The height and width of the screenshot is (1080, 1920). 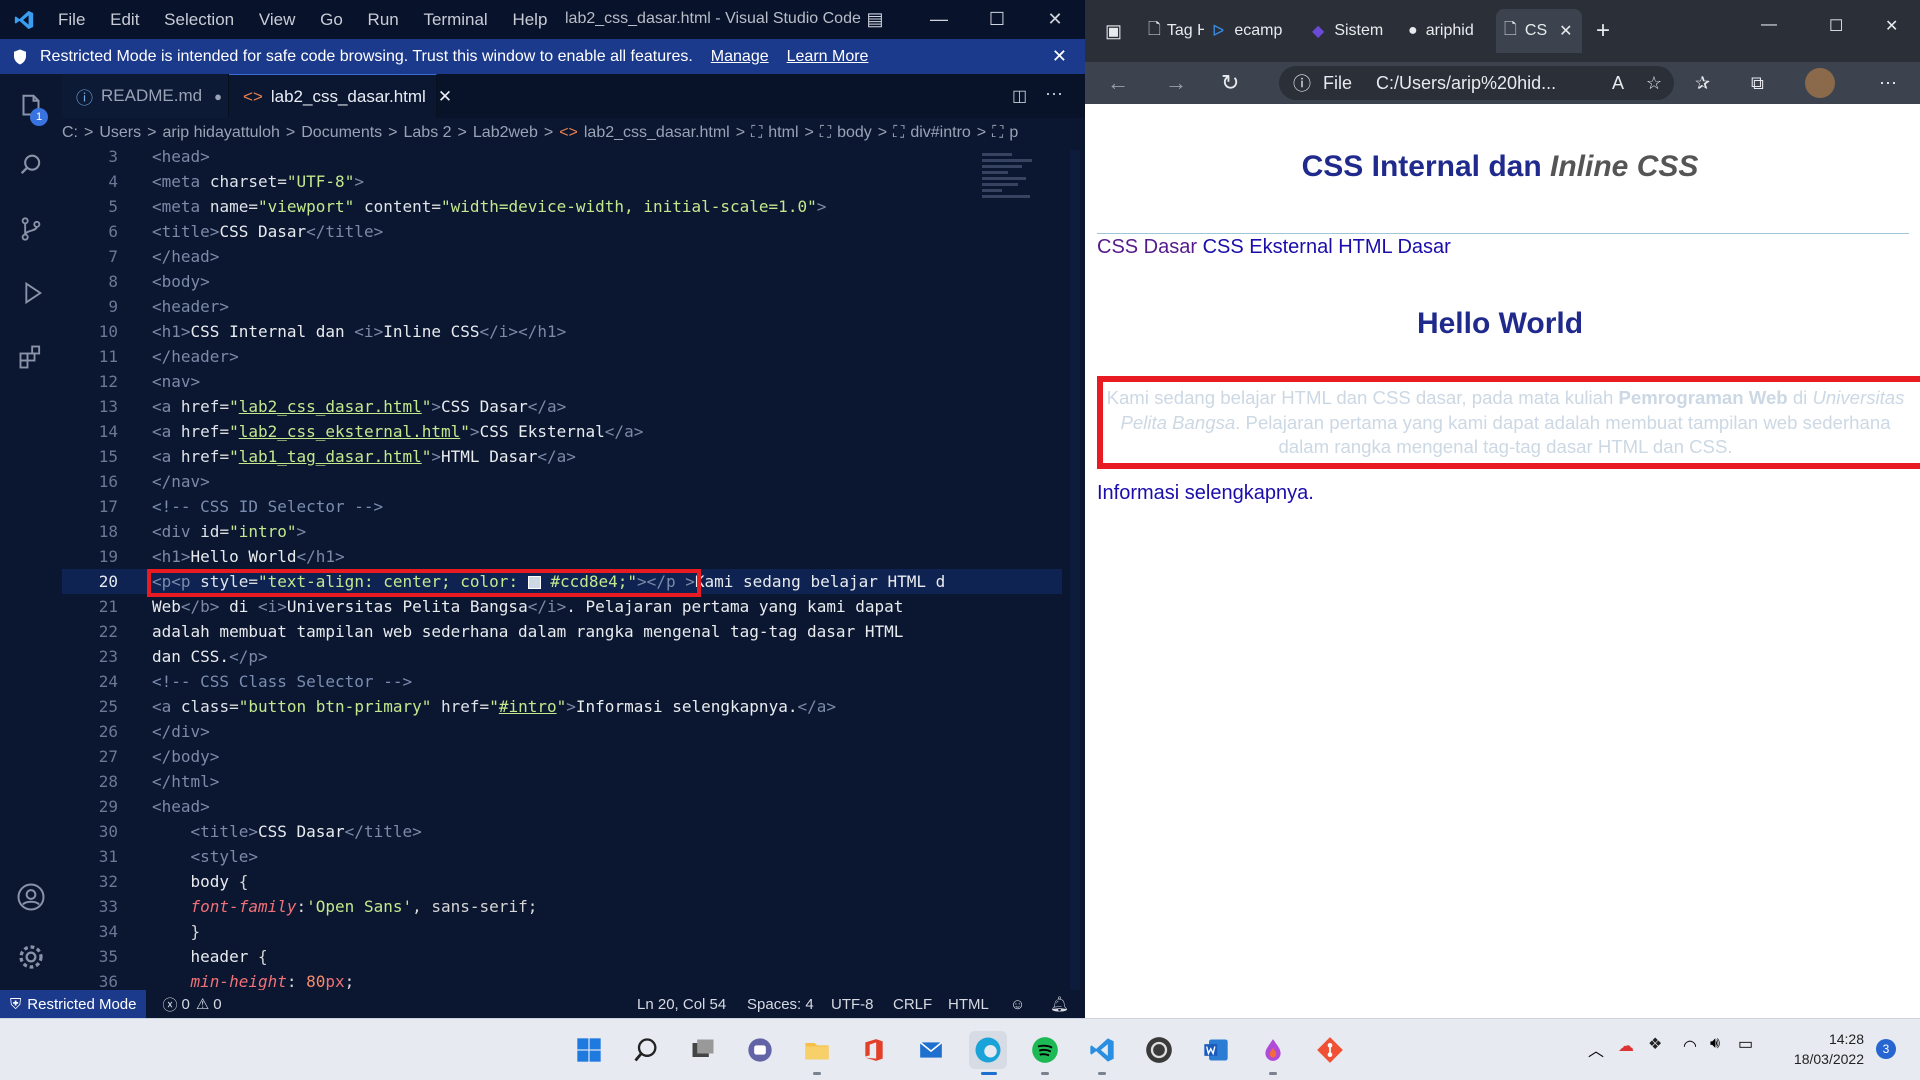 I want to click on back-icon: ←, so click(x=1118, y=83).